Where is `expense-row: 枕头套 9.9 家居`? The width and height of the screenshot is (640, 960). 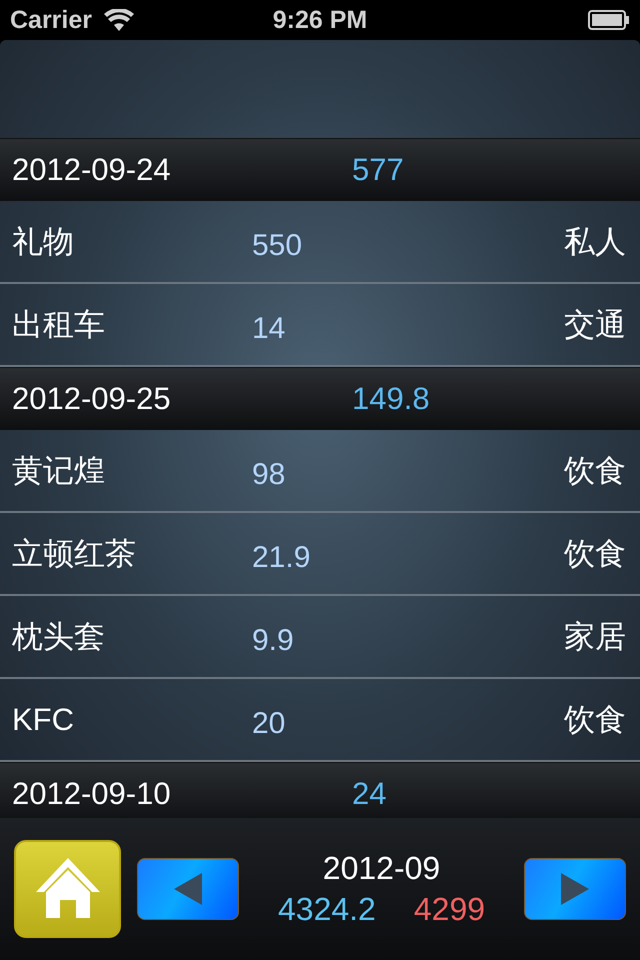
expense-row: 枕头套 9.9 家居 is located at coordinates (320, 637).